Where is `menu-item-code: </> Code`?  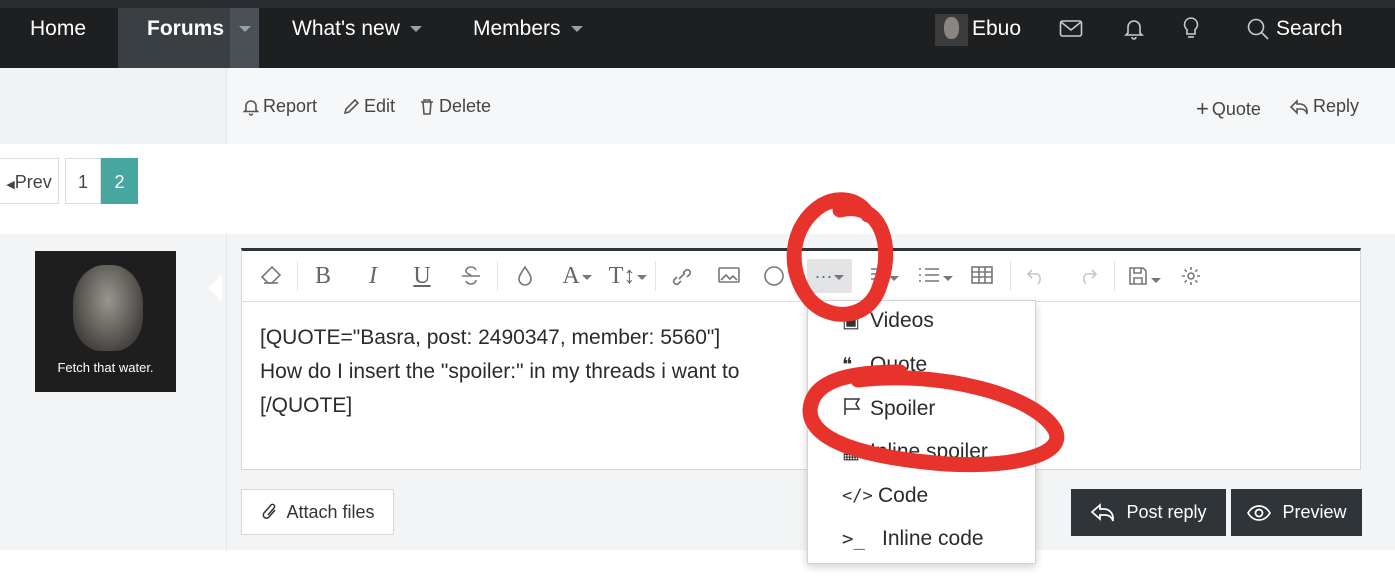
menu-item-code: </> Code is located at coordinates (885, 496).